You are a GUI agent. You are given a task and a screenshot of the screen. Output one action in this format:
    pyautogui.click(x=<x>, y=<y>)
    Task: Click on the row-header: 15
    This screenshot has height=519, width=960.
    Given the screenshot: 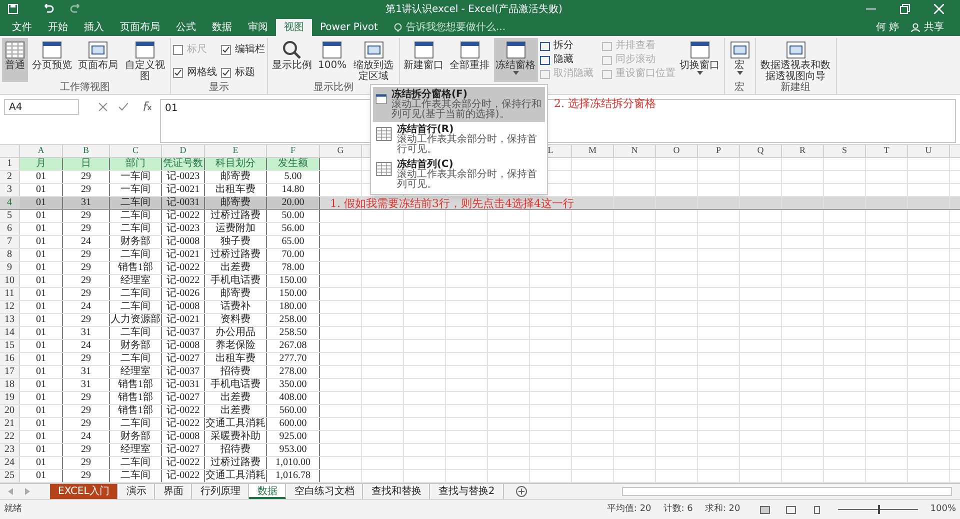 What is the action you would take?
    pyautogui.click(x=10, y=346)
    